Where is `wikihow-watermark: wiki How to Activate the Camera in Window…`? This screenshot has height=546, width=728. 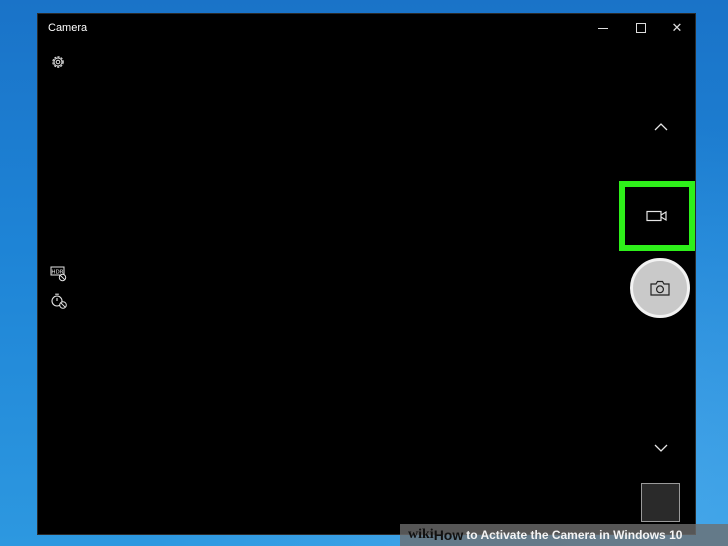 wikihow-watermark: wiki How to Activate the Camera in Window… is located at coordinates (564, 535).